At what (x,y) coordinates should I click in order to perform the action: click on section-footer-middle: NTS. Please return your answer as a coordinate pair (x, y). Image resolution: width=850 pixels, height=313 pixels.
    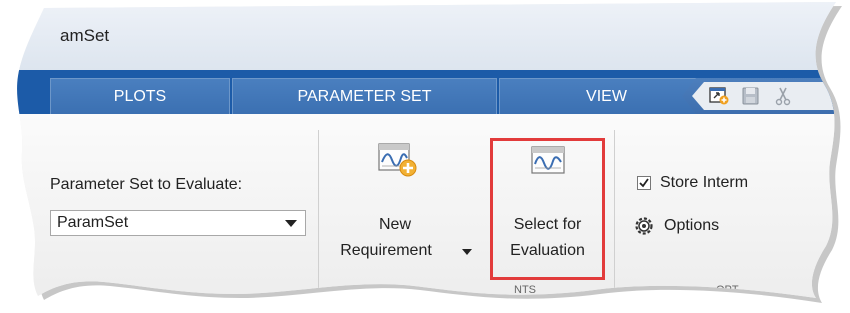
    Looking at the image, I should click on (525, 290).